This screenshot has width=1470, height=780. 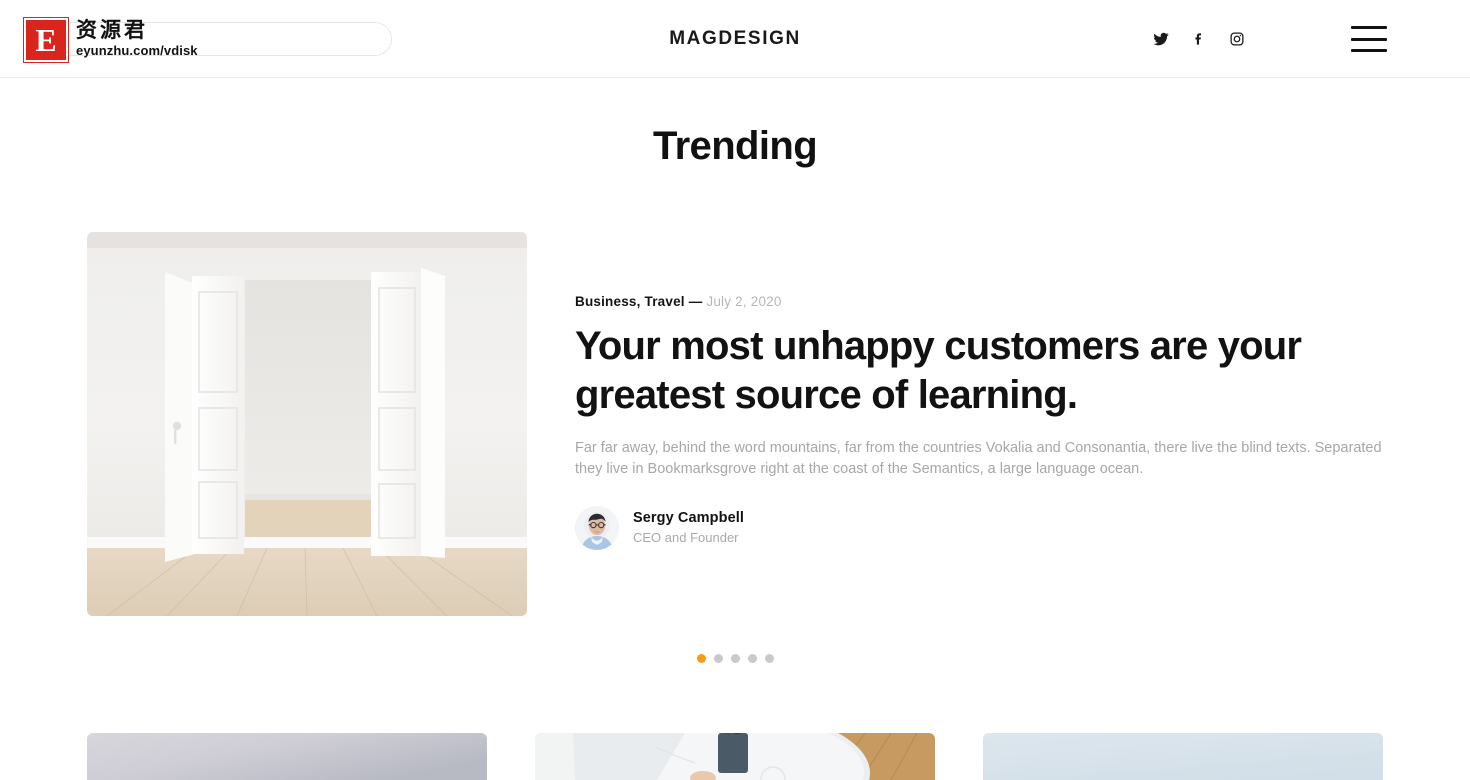 What do you see at coordinates (597, 527) in the screenshot?
I see `avatar` at bounding box center [597, 527].